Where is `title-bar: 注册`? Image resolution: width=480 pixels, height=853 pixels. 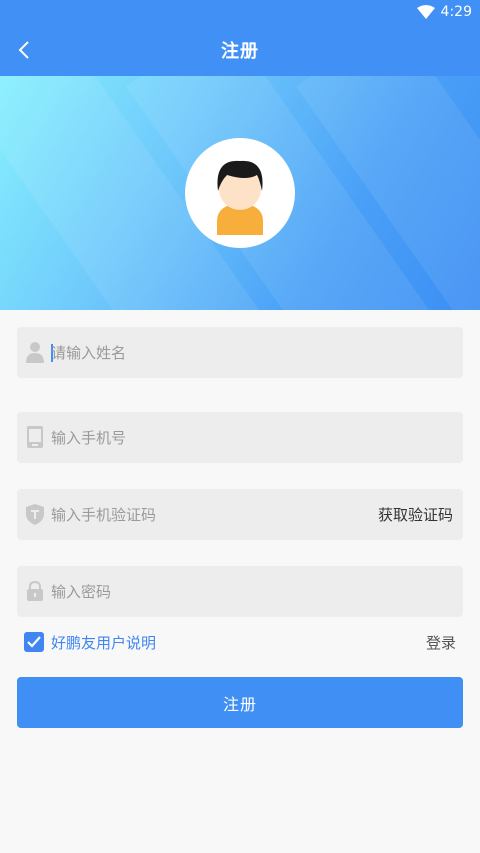 title-bar: 注册 is located at coordinates (240, 50).